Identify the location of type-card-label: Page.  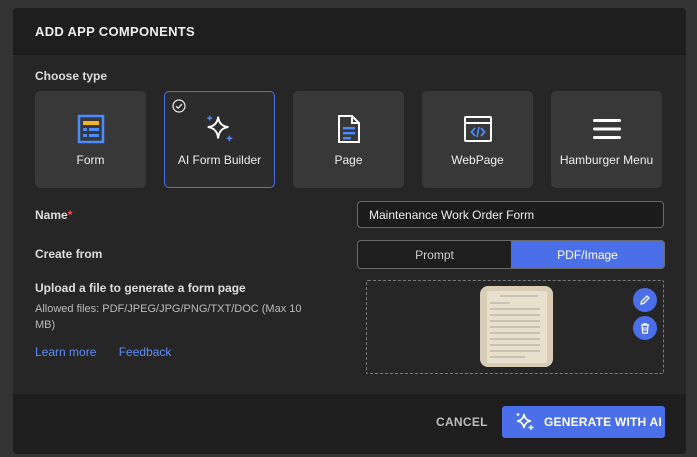
(348, 159).